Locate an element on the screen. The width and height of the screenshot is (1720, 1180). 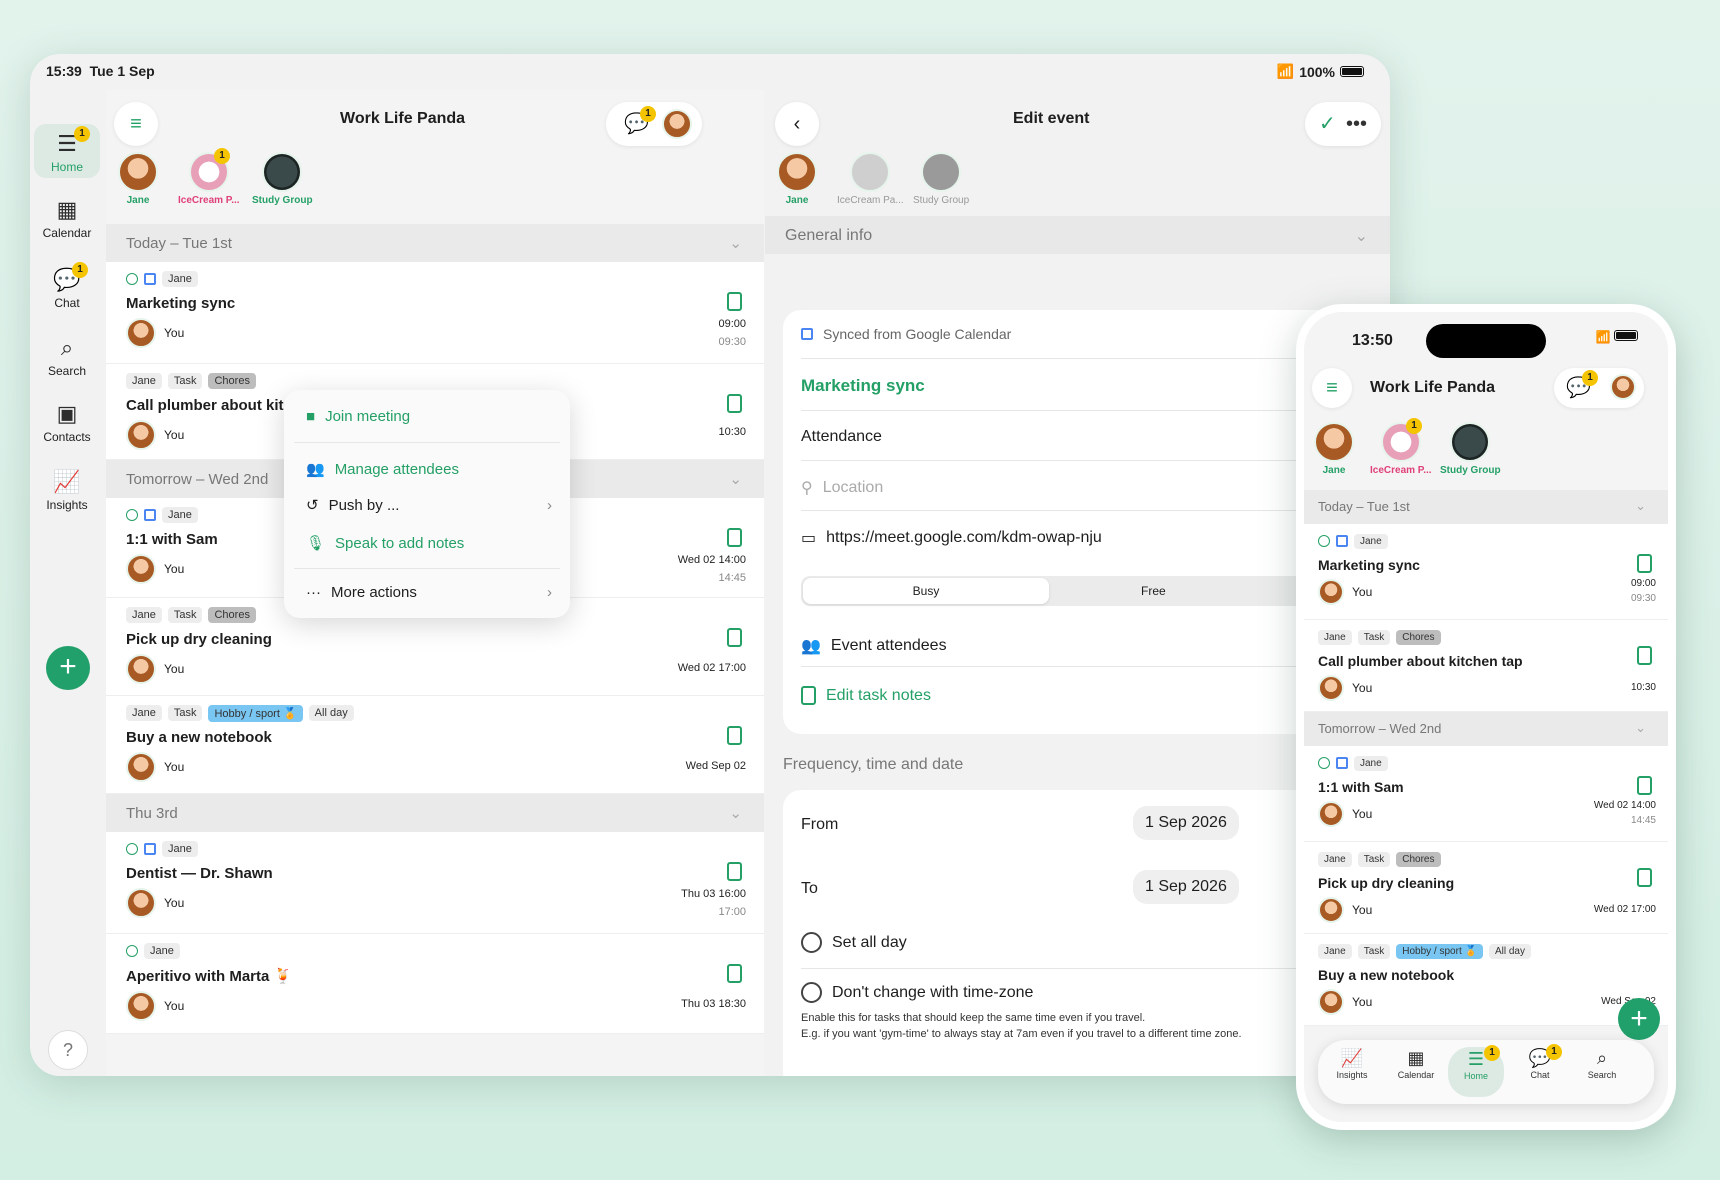
from-date-picker: 1 Sep 2026 is located at coordinates (1186, 823).